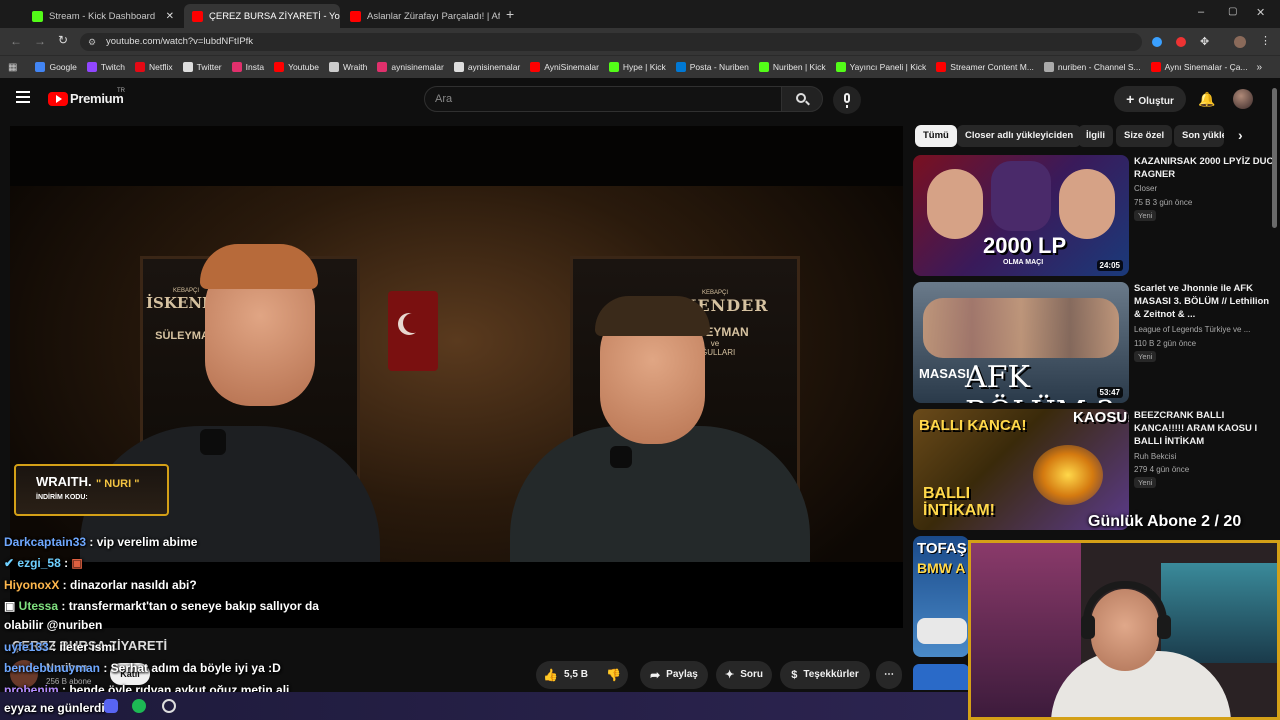 This screenshot has width=1280, height=720. What do you see at coordinates (730, 675) in the screenshot?
I see `sparkle-icon: ✦` at bounding box center [730, 675].